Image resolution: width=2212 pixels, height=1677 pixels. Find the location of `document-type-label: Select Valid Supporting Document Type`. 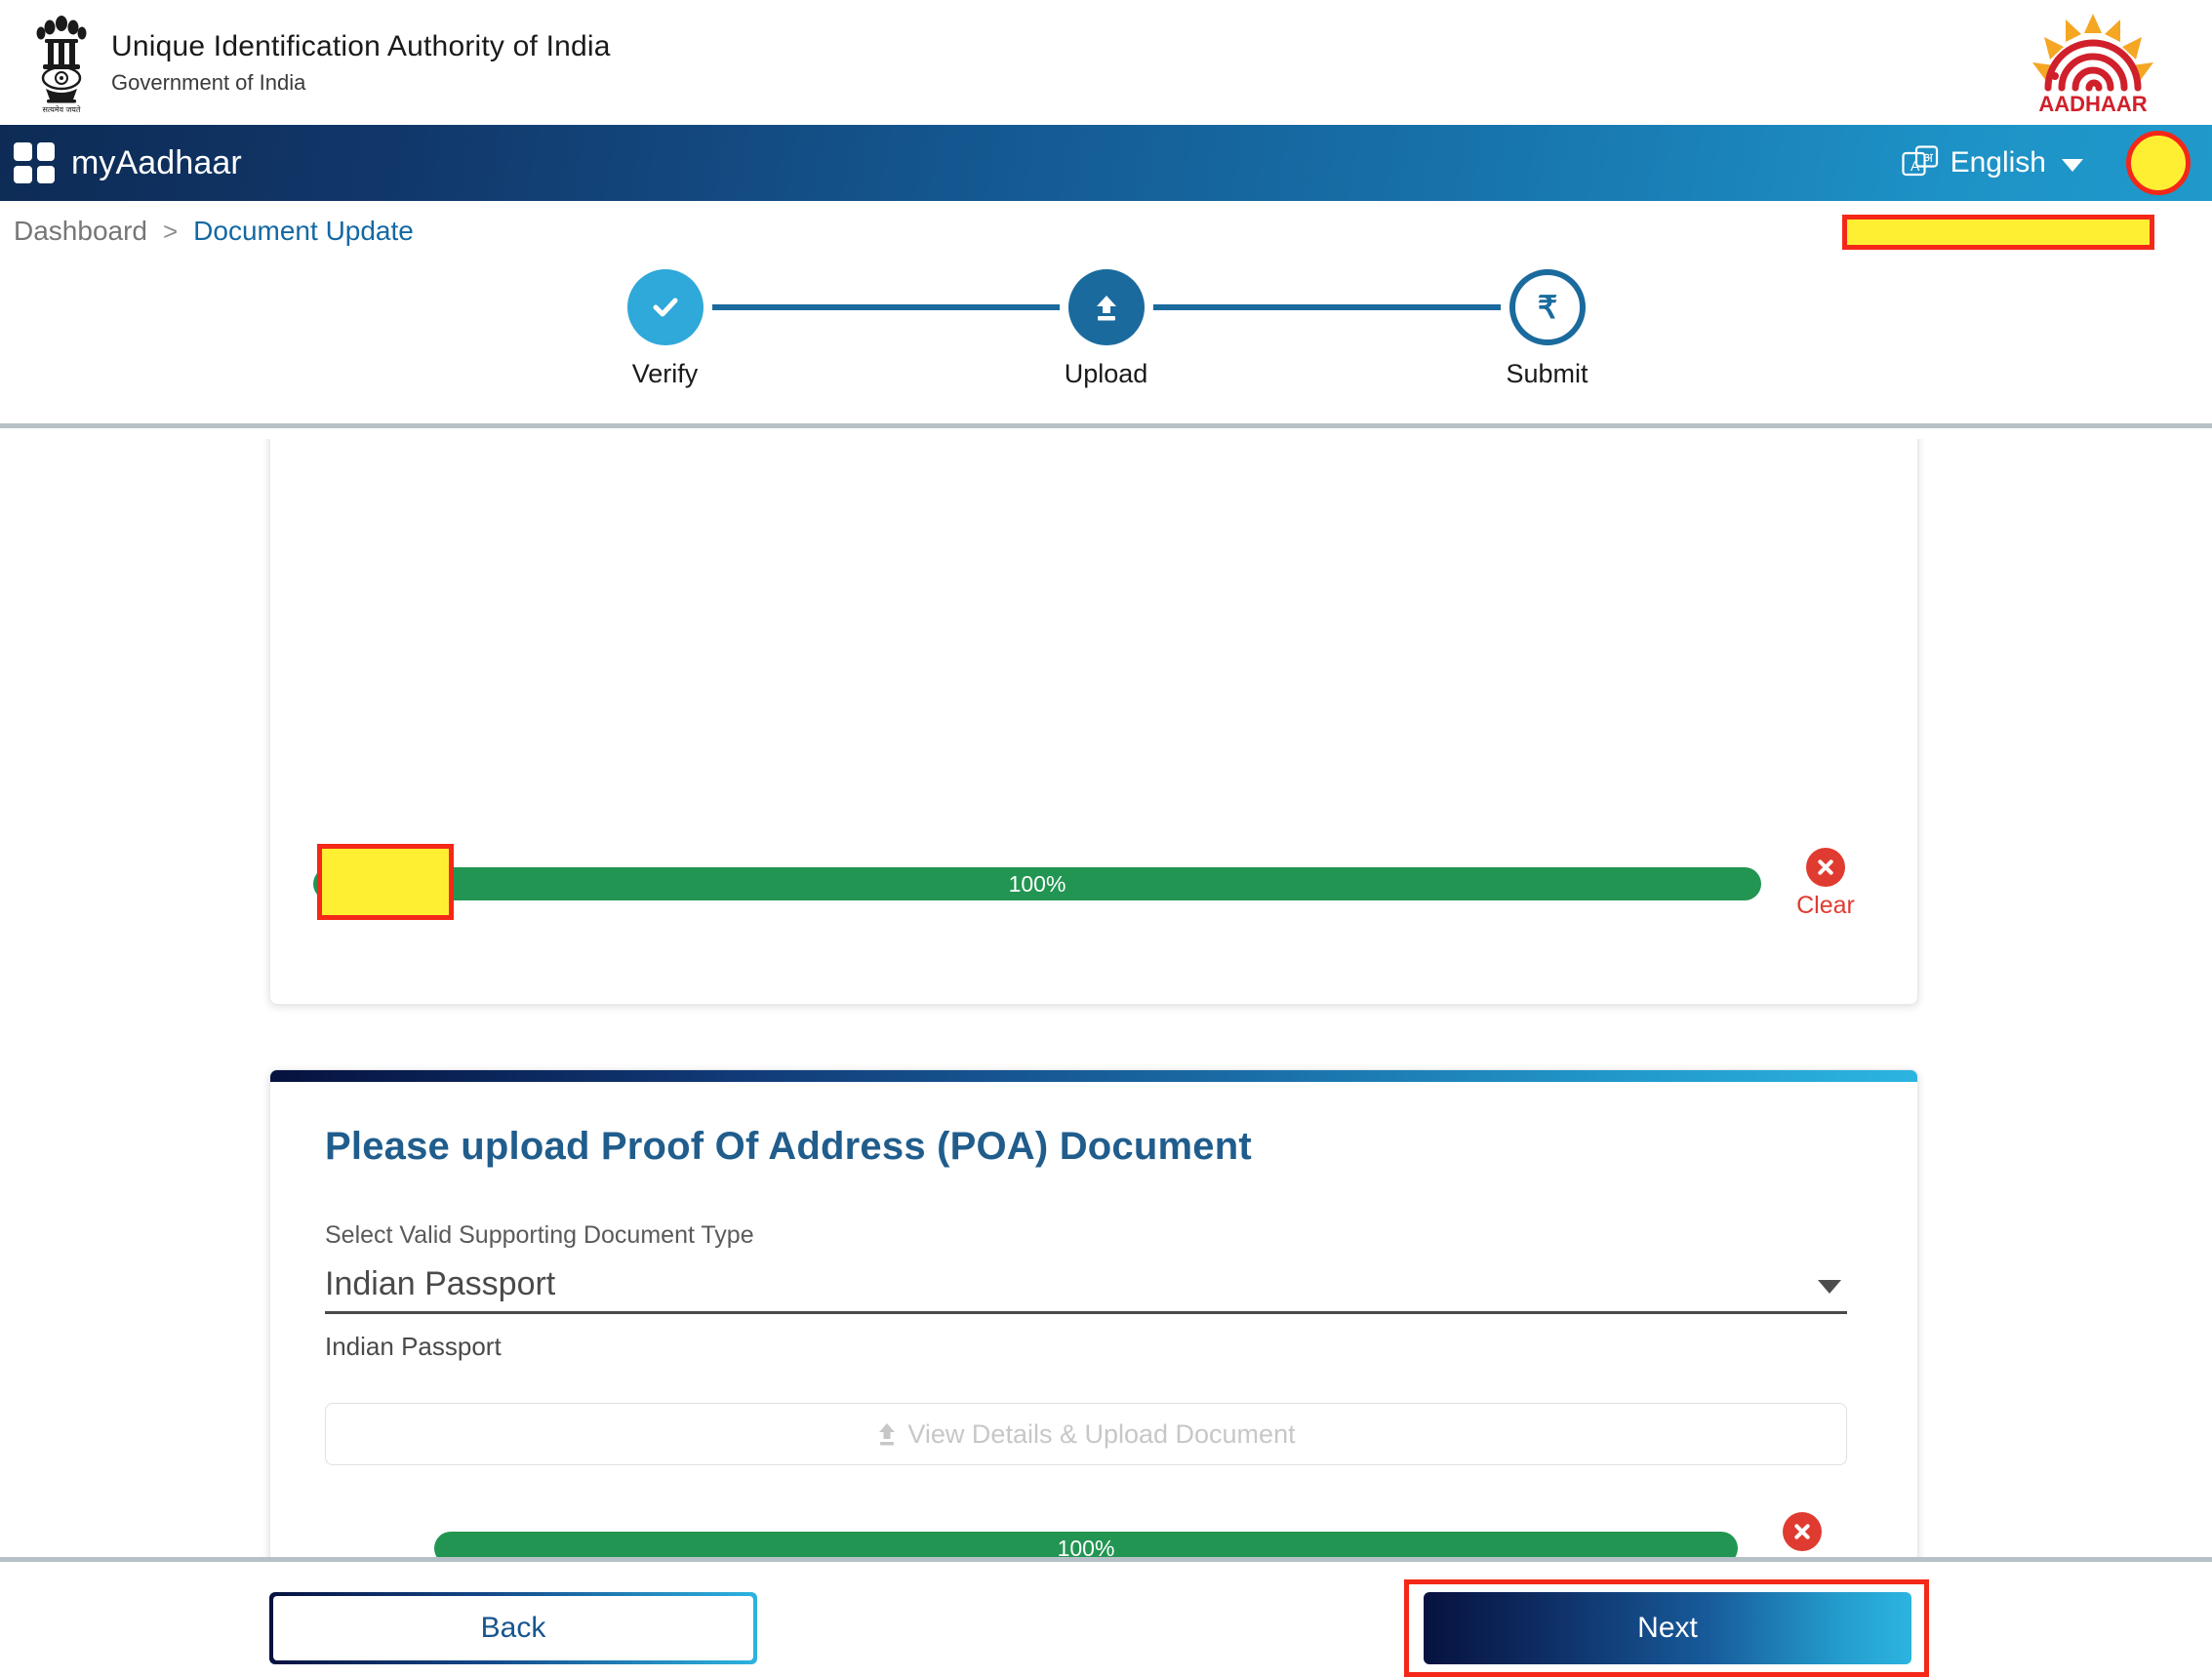

document-type-label: Select Valid Supporting Document Type is located at coordinates (539, 1235).